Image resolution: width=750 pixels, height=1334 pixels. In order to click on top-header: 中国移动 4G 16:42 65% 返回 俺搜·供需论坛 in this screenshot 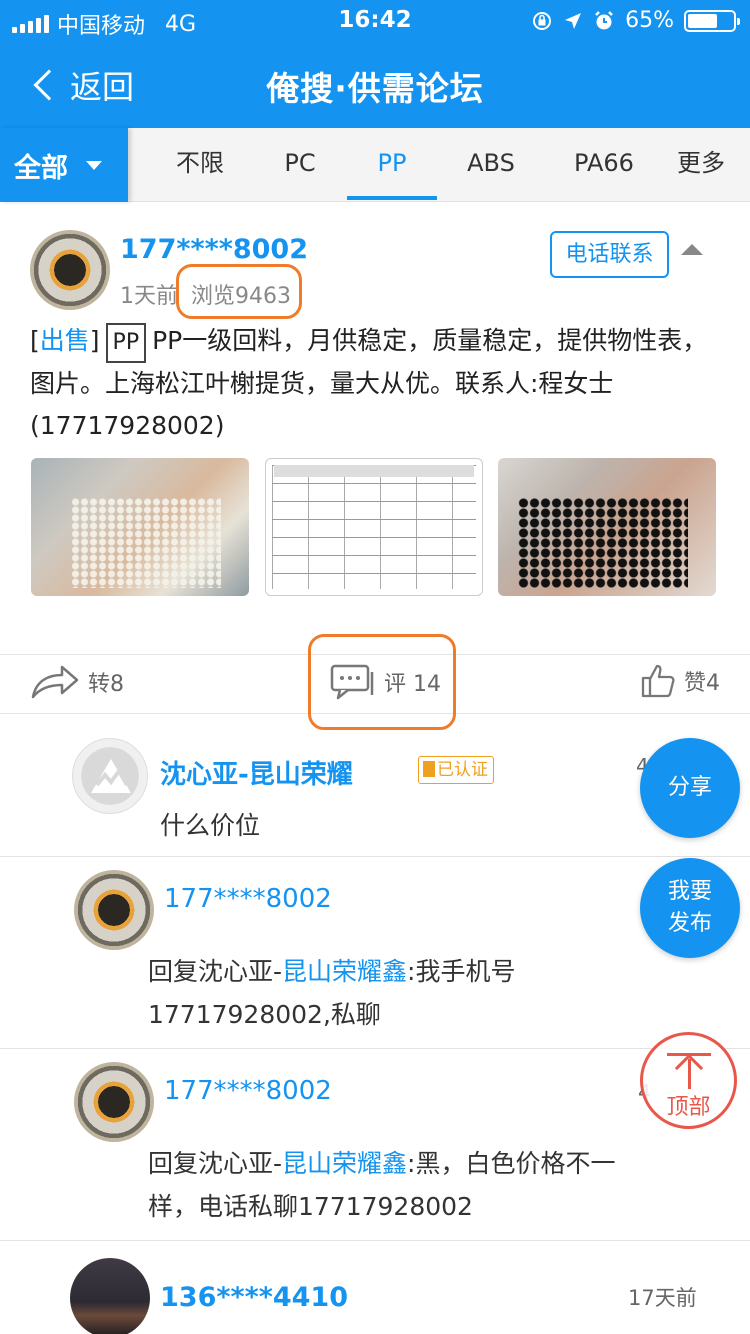, I will do `click(375, 64)`.